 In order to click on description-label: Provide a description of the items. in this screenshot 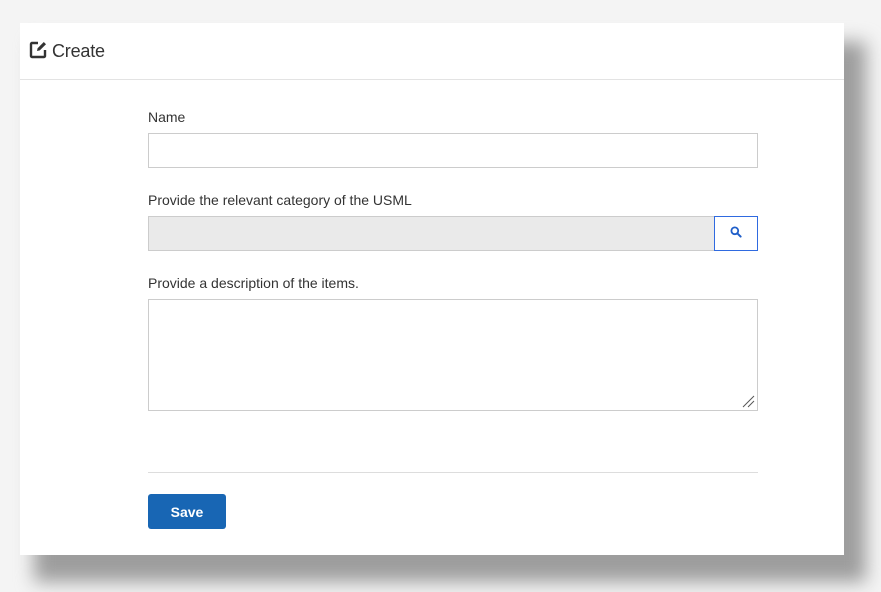, I will do `click(253, 283)`.